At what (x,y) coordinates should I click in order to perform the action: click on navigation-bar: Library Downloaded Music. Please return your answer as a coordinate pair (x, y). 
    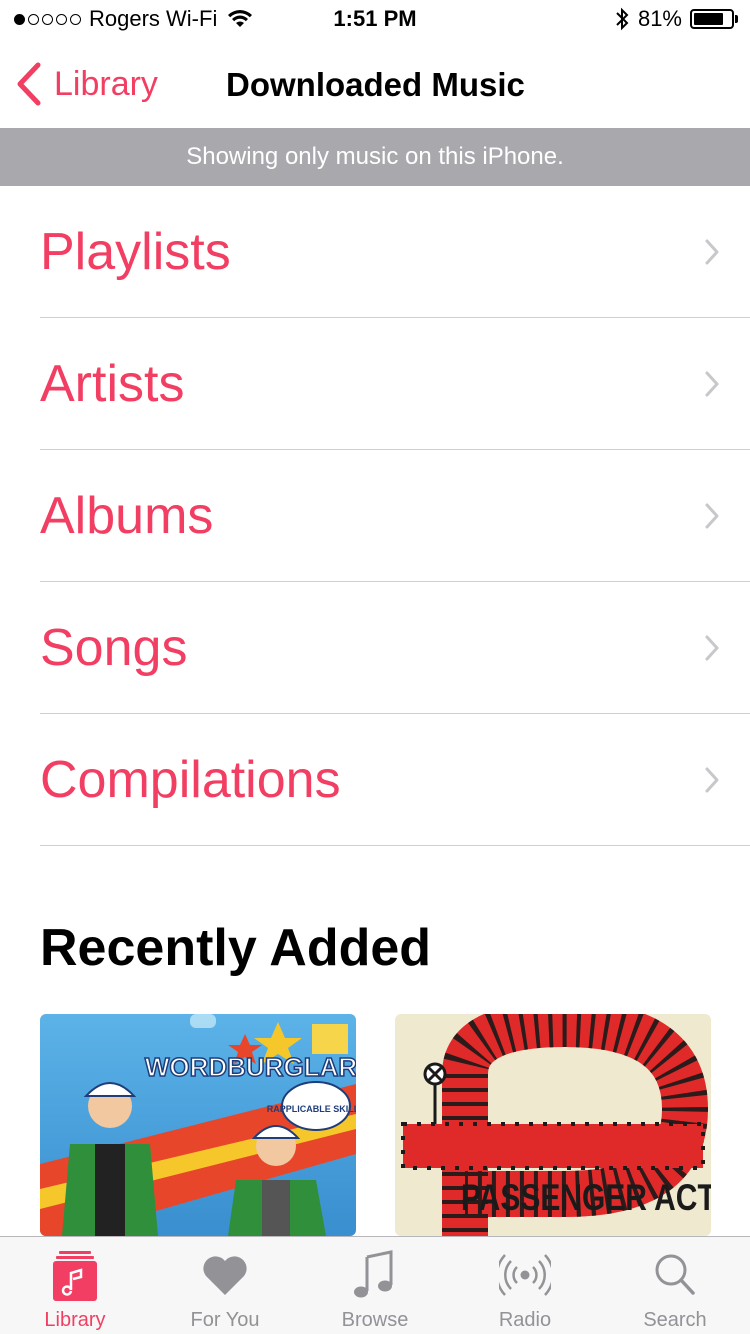
    Looking at the image, I should click on (375, 84).